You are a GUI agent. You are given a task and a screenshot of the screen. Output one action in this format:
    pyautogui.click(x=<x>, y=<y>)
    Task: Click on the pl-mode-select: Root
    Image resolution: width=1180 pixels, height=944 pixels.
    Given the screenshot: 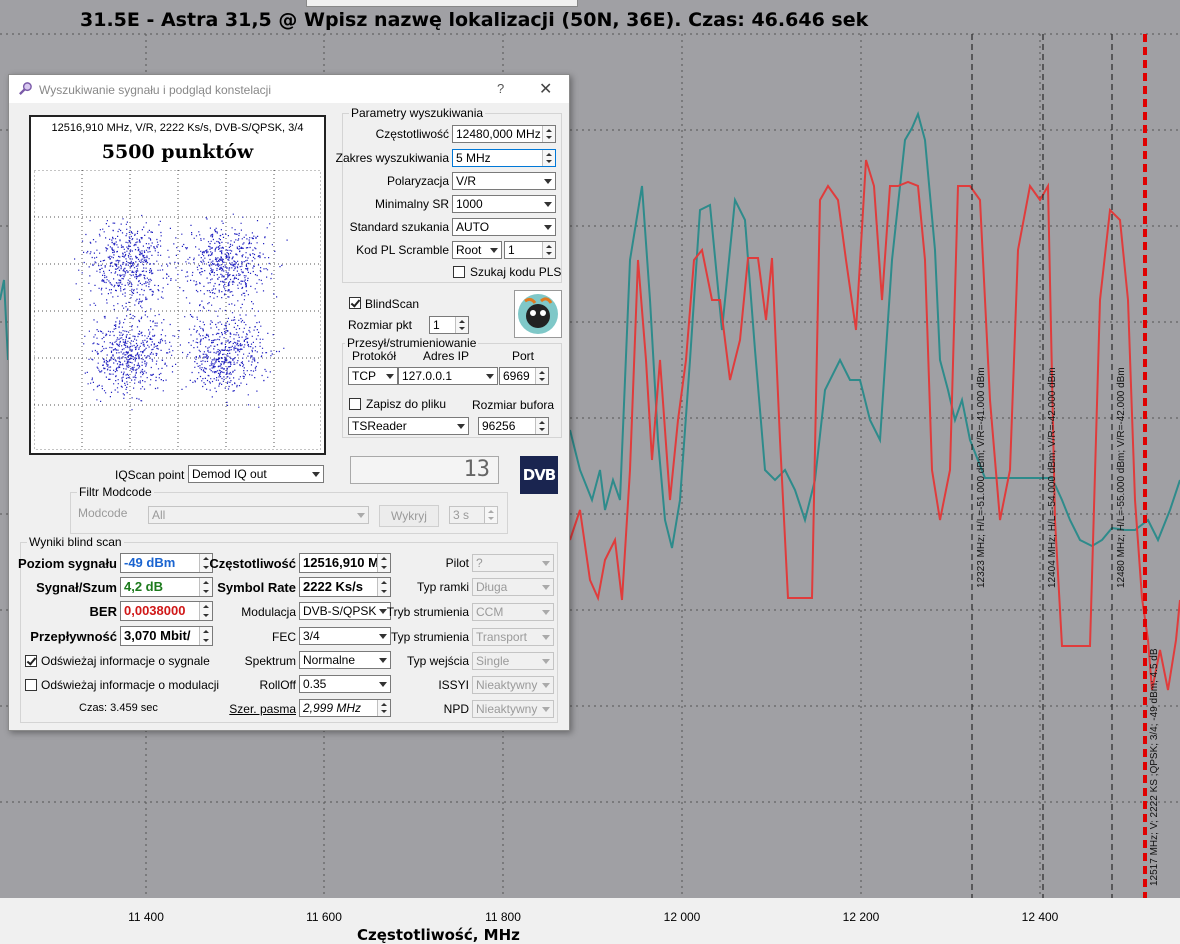 What is the action you would take?
    pyautogui.click(x=477, y=250)
    